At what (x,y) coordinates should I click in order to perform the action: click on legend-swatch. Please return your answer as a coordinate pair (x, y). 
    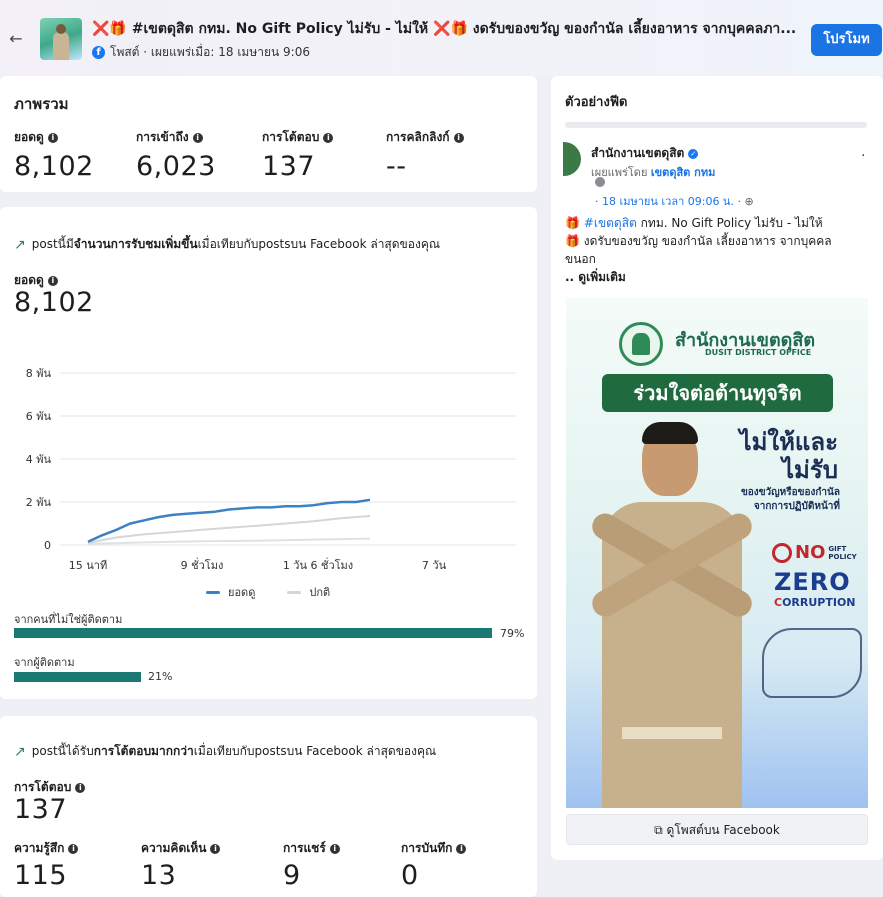
    Looking at the image, I should click on (294, 592).